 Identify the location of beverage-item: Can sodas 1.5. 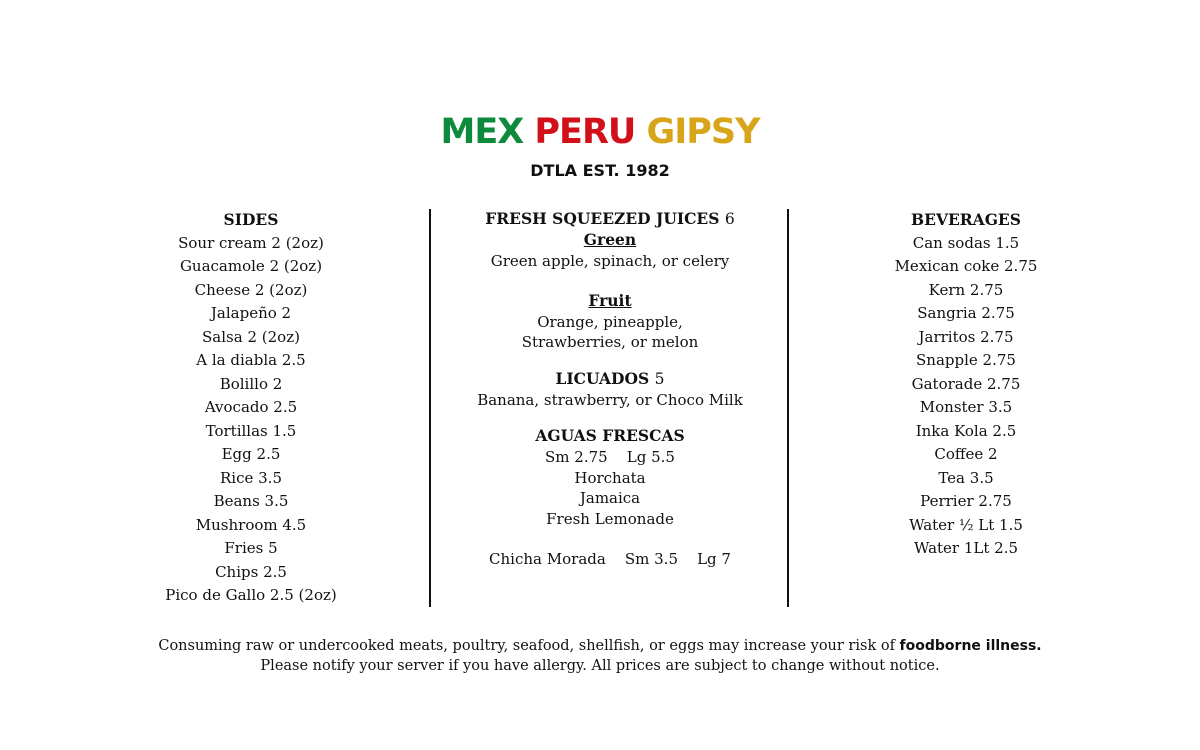
(966, 242).